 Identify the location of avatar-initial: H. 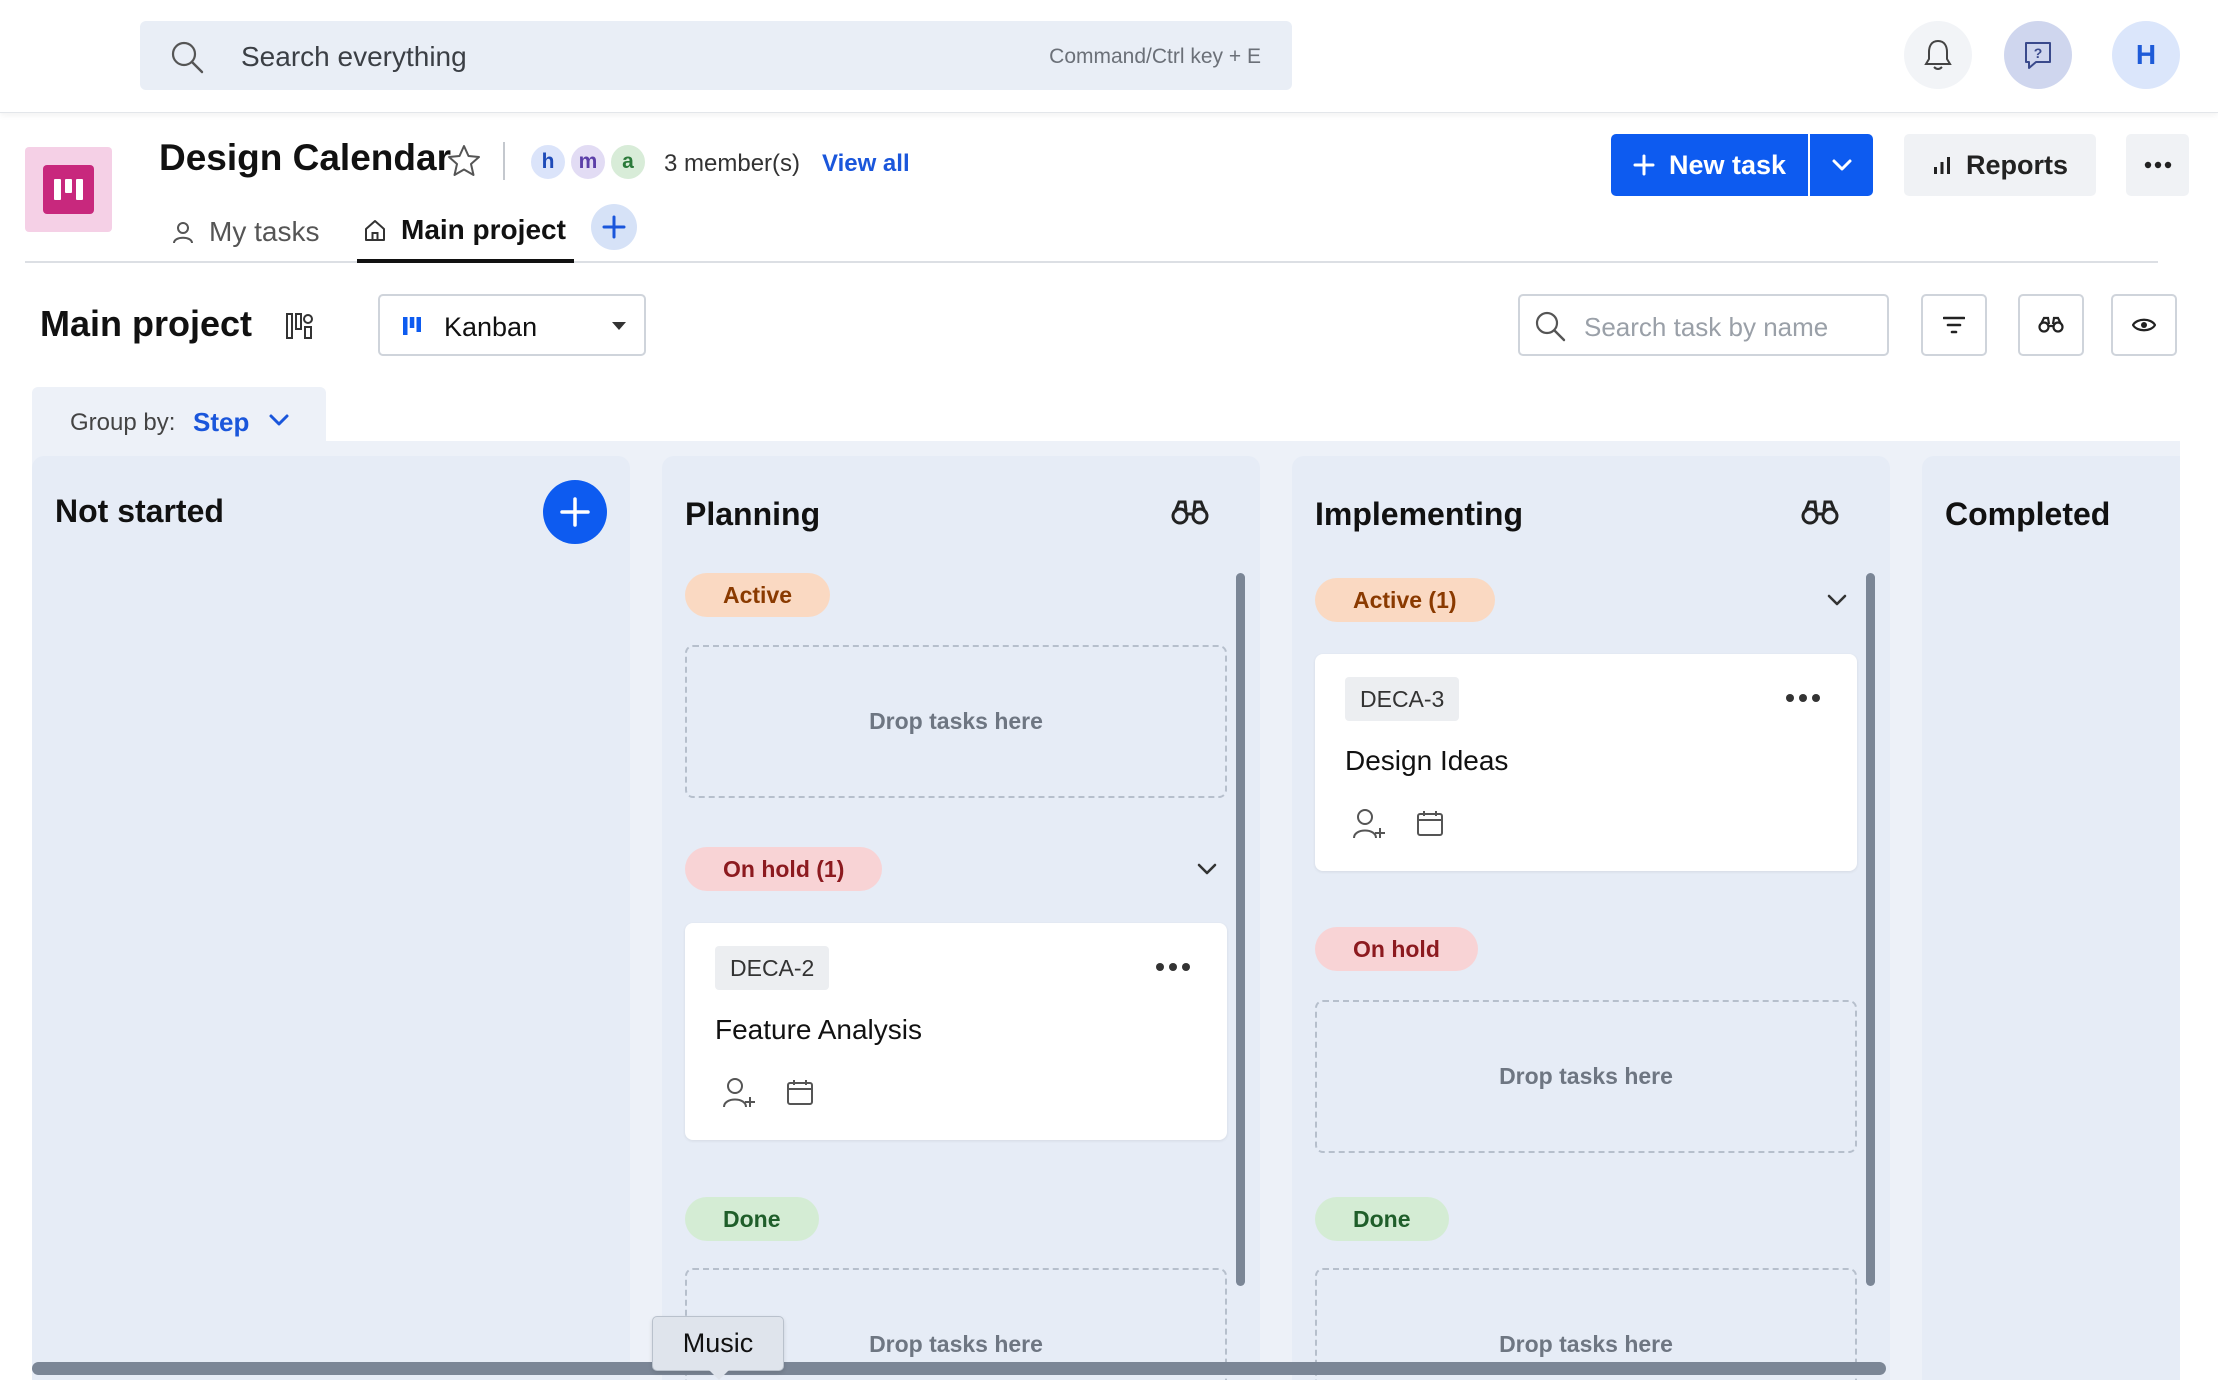
(2146, 54).